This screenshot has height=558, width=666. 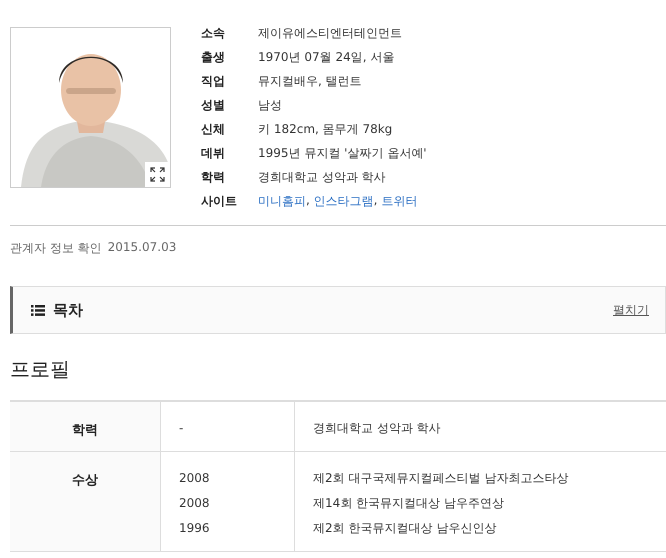 What do you see at coordinates (85, 502) in the screenshot?
I see `row-header: 수상` at bounding box center [85, 502].